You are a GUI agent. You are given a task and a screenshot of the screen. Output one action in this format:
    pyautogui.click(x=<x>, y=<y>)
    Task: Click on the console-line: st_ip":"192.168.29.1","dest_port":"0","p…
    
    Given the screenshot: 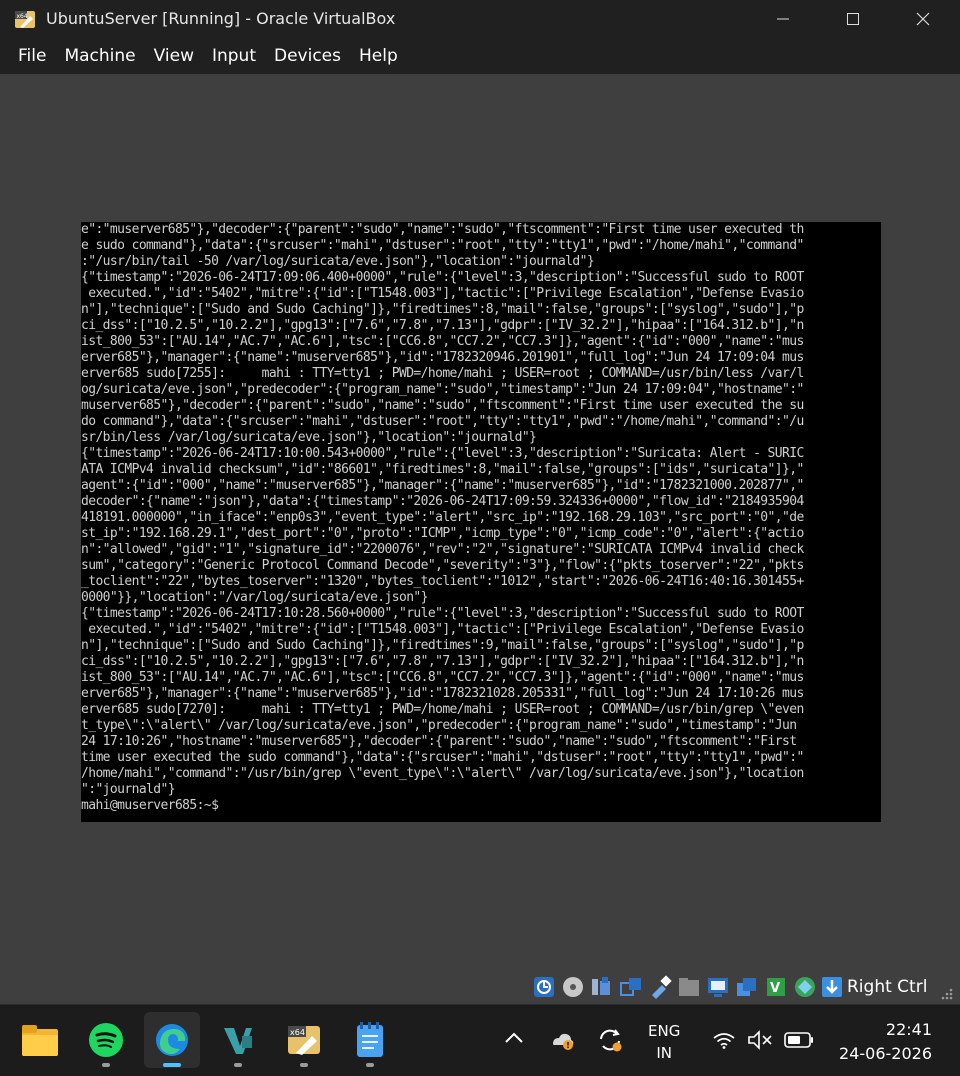 What is the action you would take?
    pyautogui.click(x=442, y=533)
    